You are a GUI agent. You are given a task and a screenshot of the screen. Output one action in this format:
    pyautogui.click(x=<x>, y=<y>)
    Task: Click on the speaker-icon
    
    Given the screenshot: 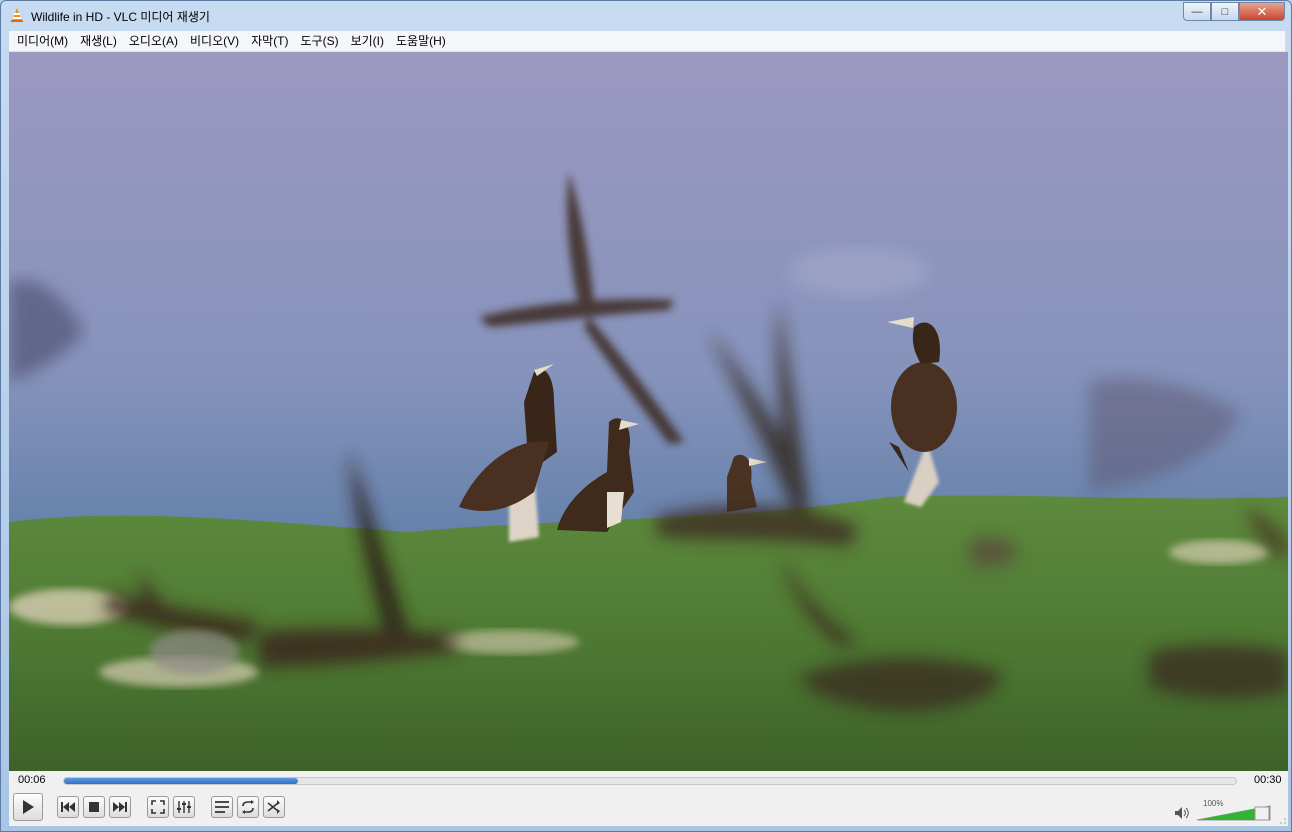 What is the action you would take?
    pyautogui.click(x=1182, y=813)
    